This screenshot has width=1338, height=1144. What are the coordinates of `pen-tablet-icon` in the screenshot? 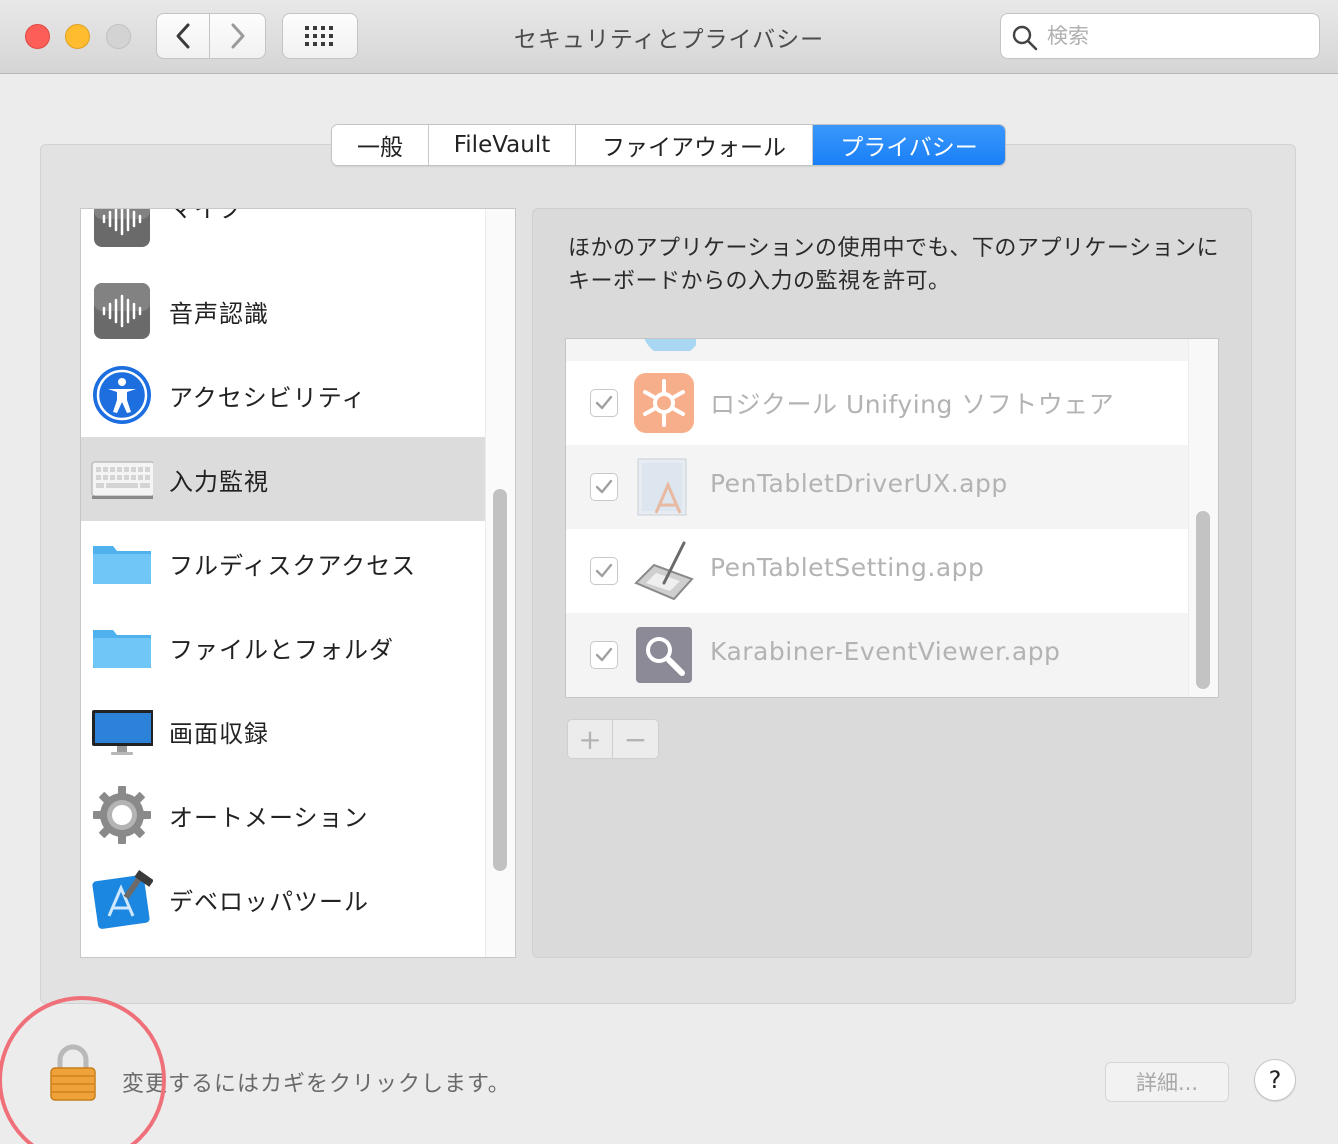 It's located at (664, 571).